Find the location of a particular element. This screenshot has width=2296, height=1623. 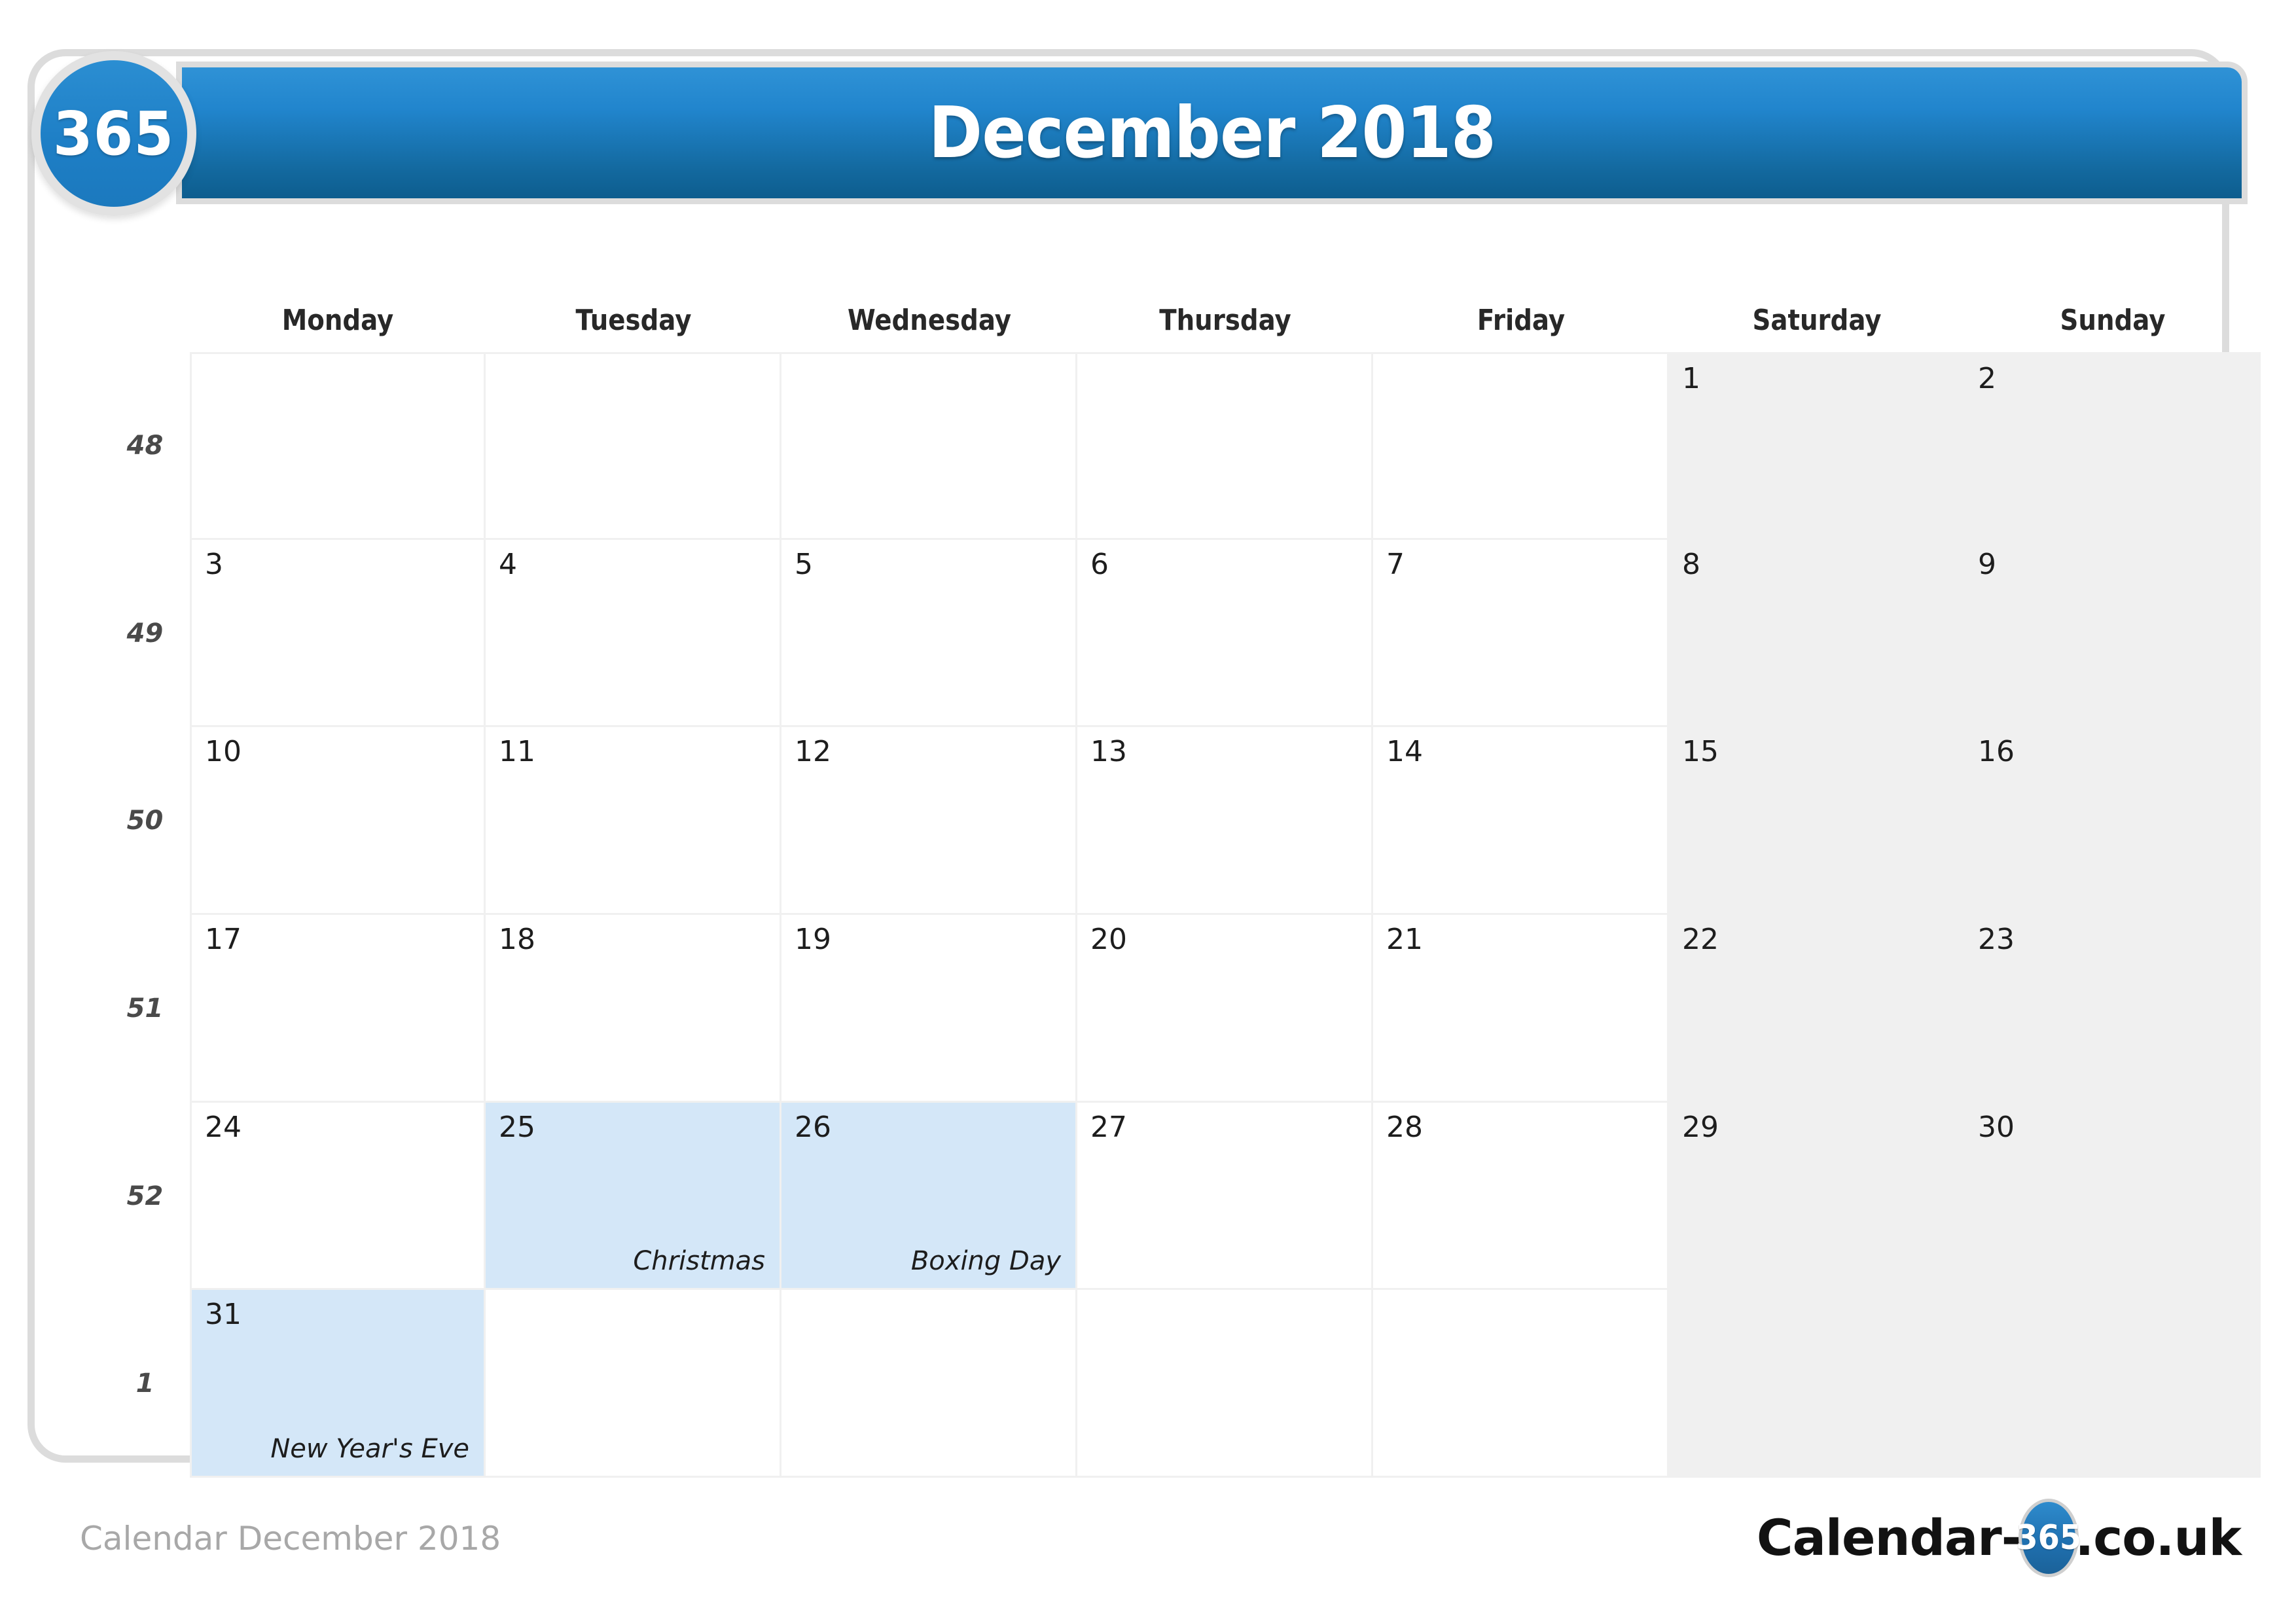

day-cell: 2 is located at coordinates (2113, 446).